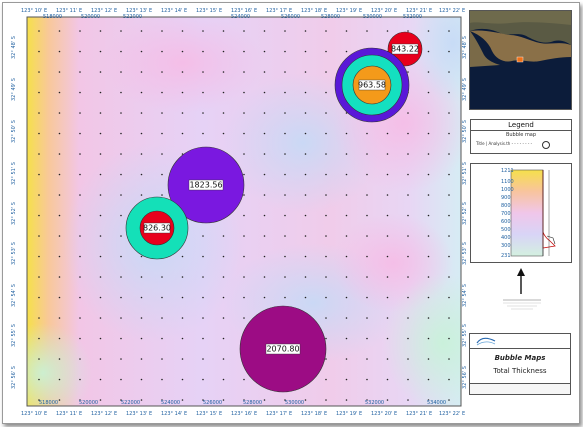 This screenshot has width=583, height=427. What do you see at coordinates (209, 414) in the screenshot?
I see `bottom-lon-tick: 123° 15' E` at bounding box center [209, 414].